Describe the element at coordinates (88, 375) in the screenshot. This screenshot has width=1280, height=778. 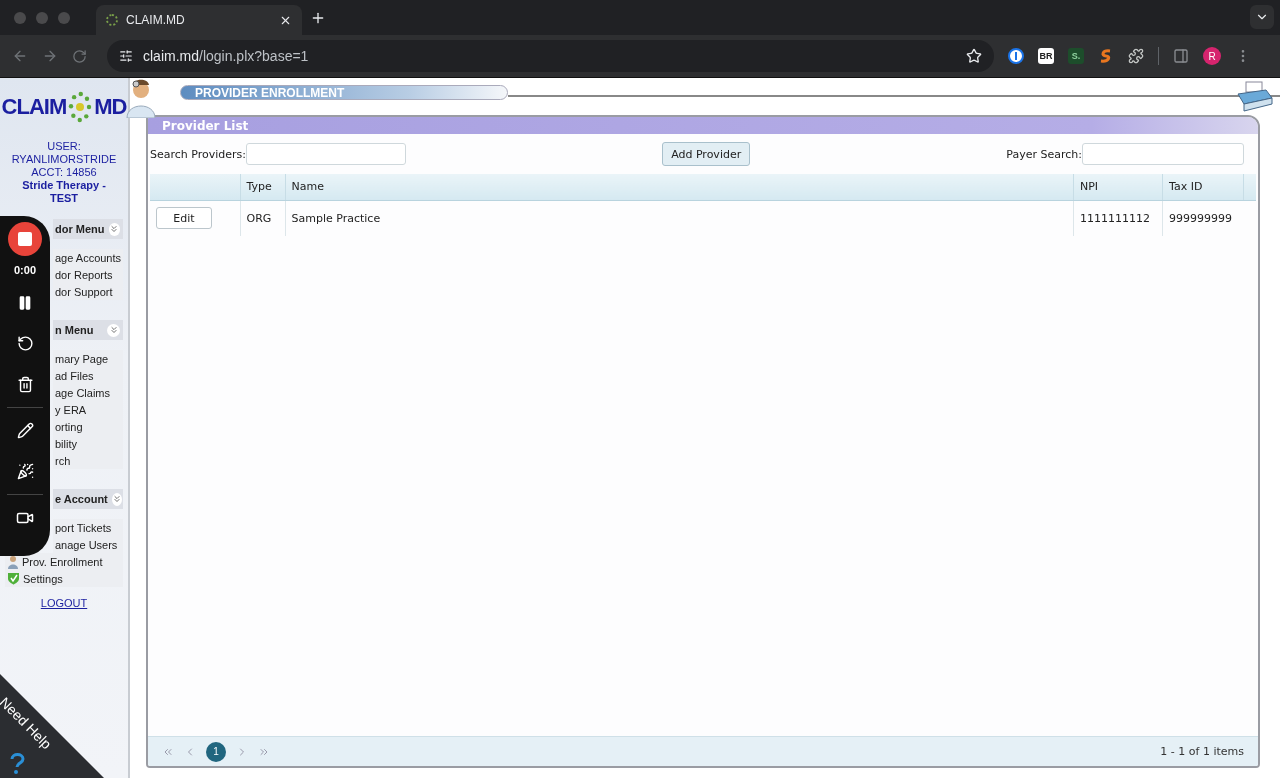
I see `menu-item: ad Files` at that location.